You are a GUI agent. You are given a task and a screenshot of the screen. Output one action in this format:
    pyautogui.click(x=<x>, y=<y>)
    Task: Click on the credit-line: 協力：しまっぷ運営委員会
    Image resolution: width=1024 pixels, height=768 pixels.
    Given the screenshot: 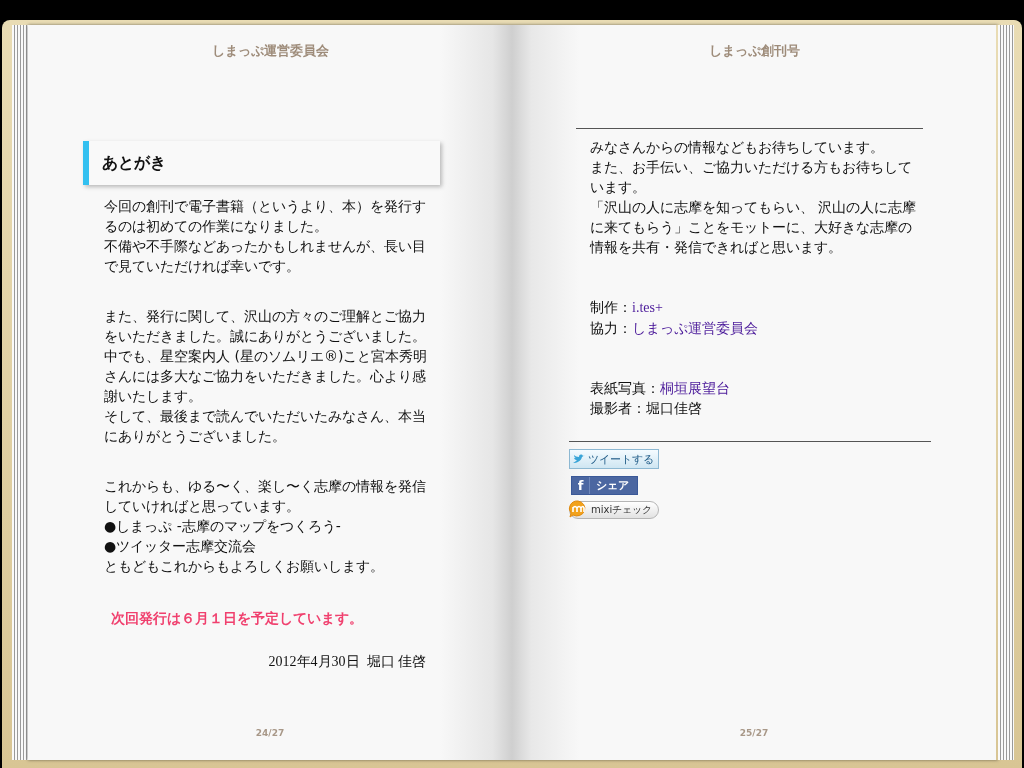 What is the action you would take?
    pyautogui.click(x=674, y=328)
    